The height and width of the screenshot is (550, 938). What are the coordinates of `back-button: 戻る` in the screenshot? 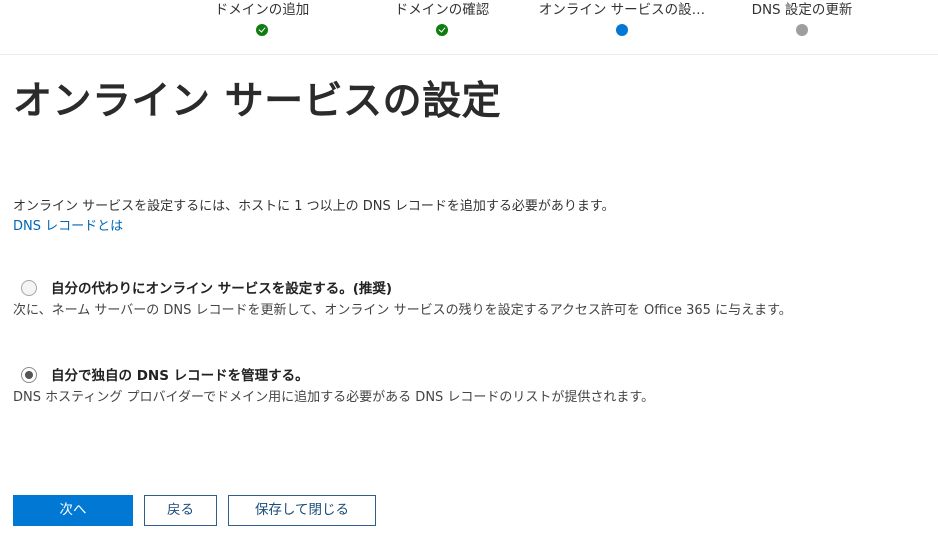 It's located at (180, 510).